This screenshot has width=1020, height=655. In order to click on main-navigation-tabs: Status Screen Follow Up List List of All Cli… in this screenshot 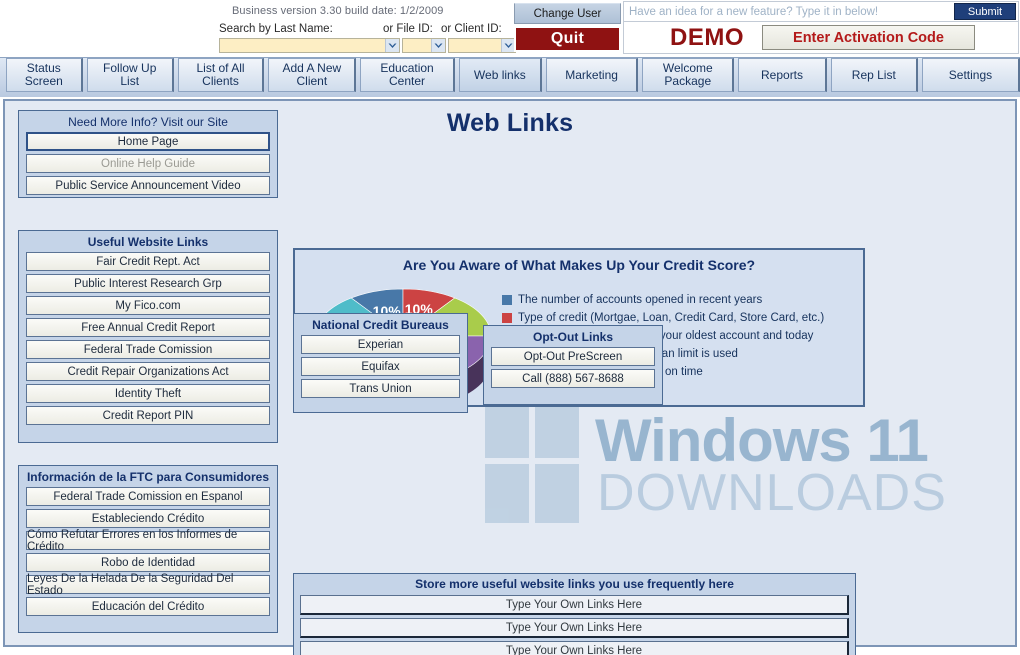, I will do `click(510, 77)`.